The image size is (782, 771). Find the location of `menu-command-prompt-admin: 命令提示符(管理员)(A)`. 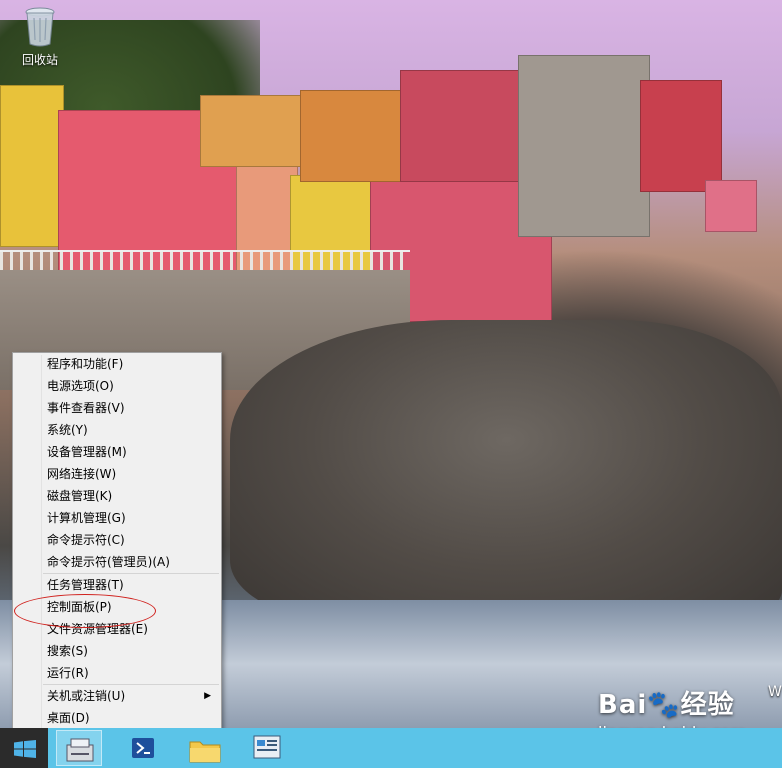

menu-command-prompt-admin: 命令提示符(管理员)(A) is located at coordinates (117, 562).